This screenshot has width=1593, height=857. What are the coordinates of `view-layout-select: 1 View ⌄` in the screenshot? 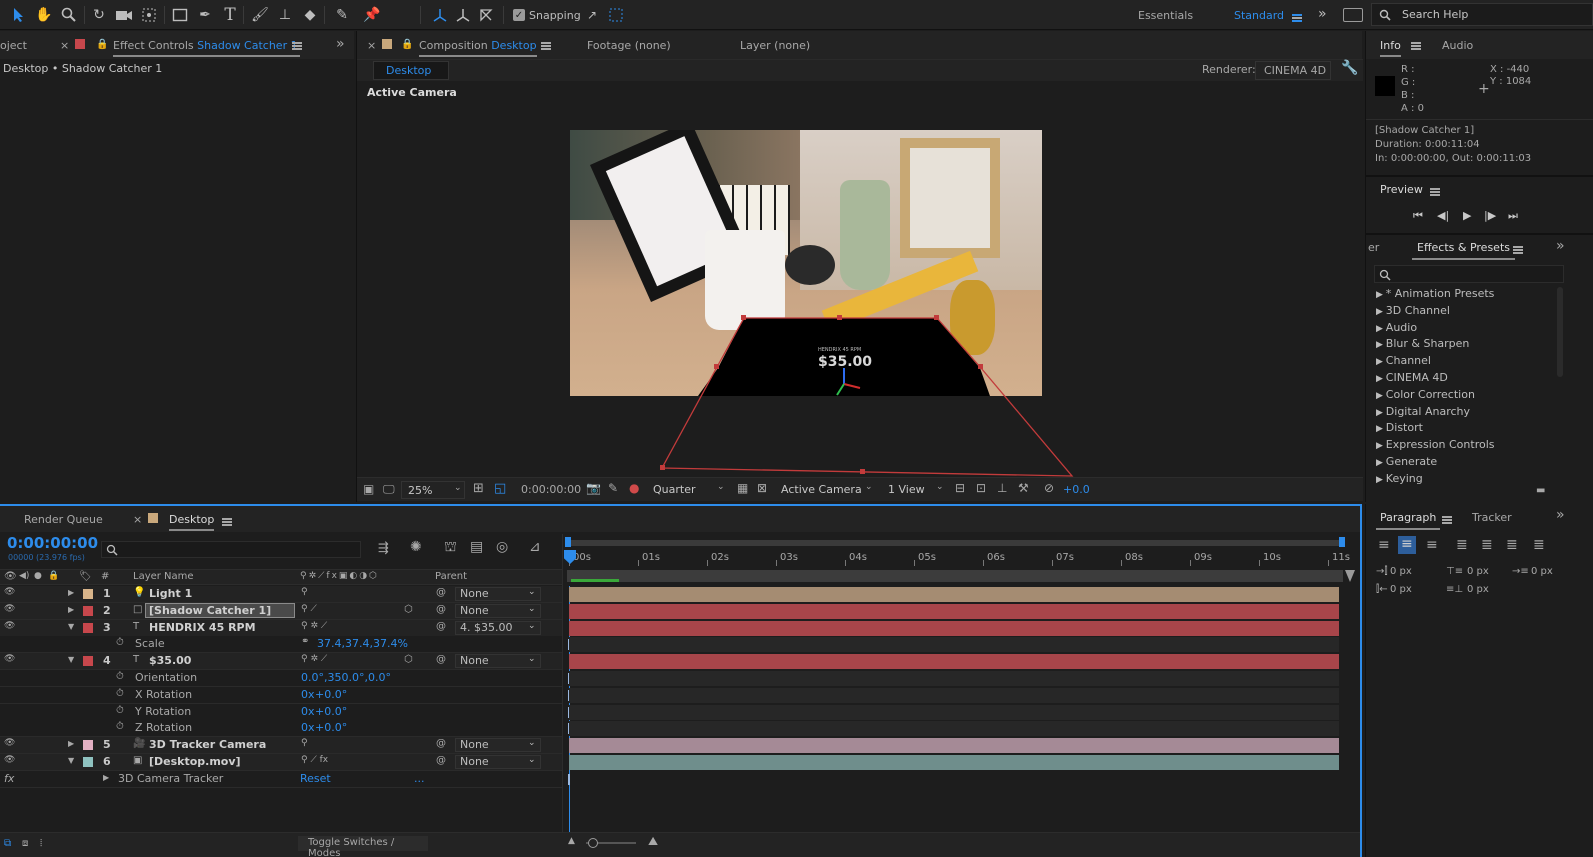 It's located at (916, 490).